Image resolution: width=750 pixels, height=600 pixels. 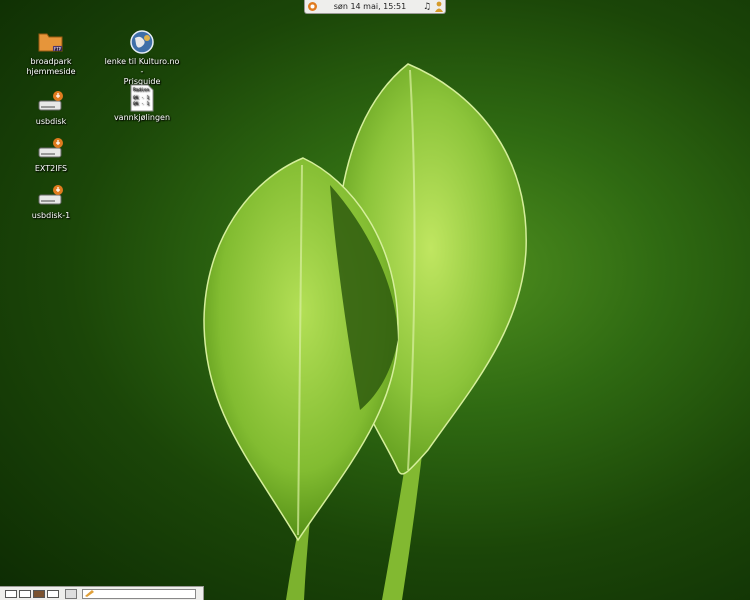 I want to click on show-desktop-icon, so click(x=71, y=593).